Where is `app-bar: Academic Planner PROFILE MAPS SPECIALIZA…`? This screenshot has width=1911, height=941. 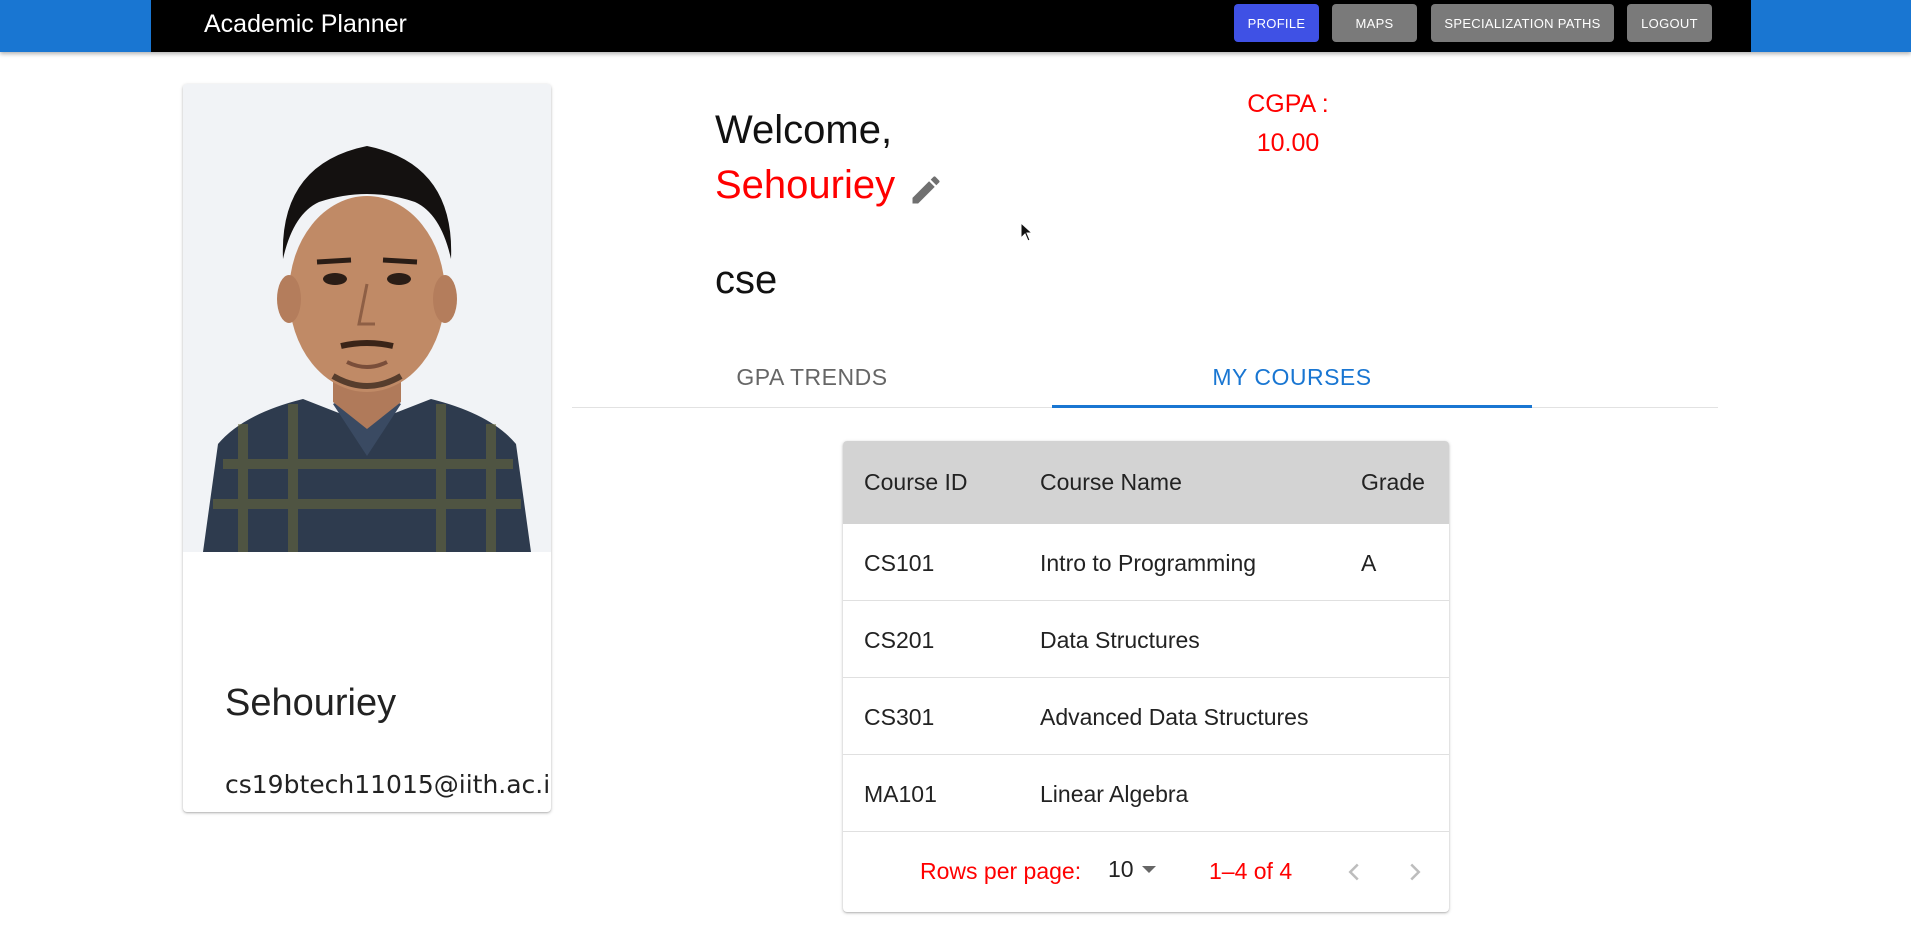
app-bar: Academic Planner PROFILE MAPS SPECIALIZA… is located at coordinates (951, 26).